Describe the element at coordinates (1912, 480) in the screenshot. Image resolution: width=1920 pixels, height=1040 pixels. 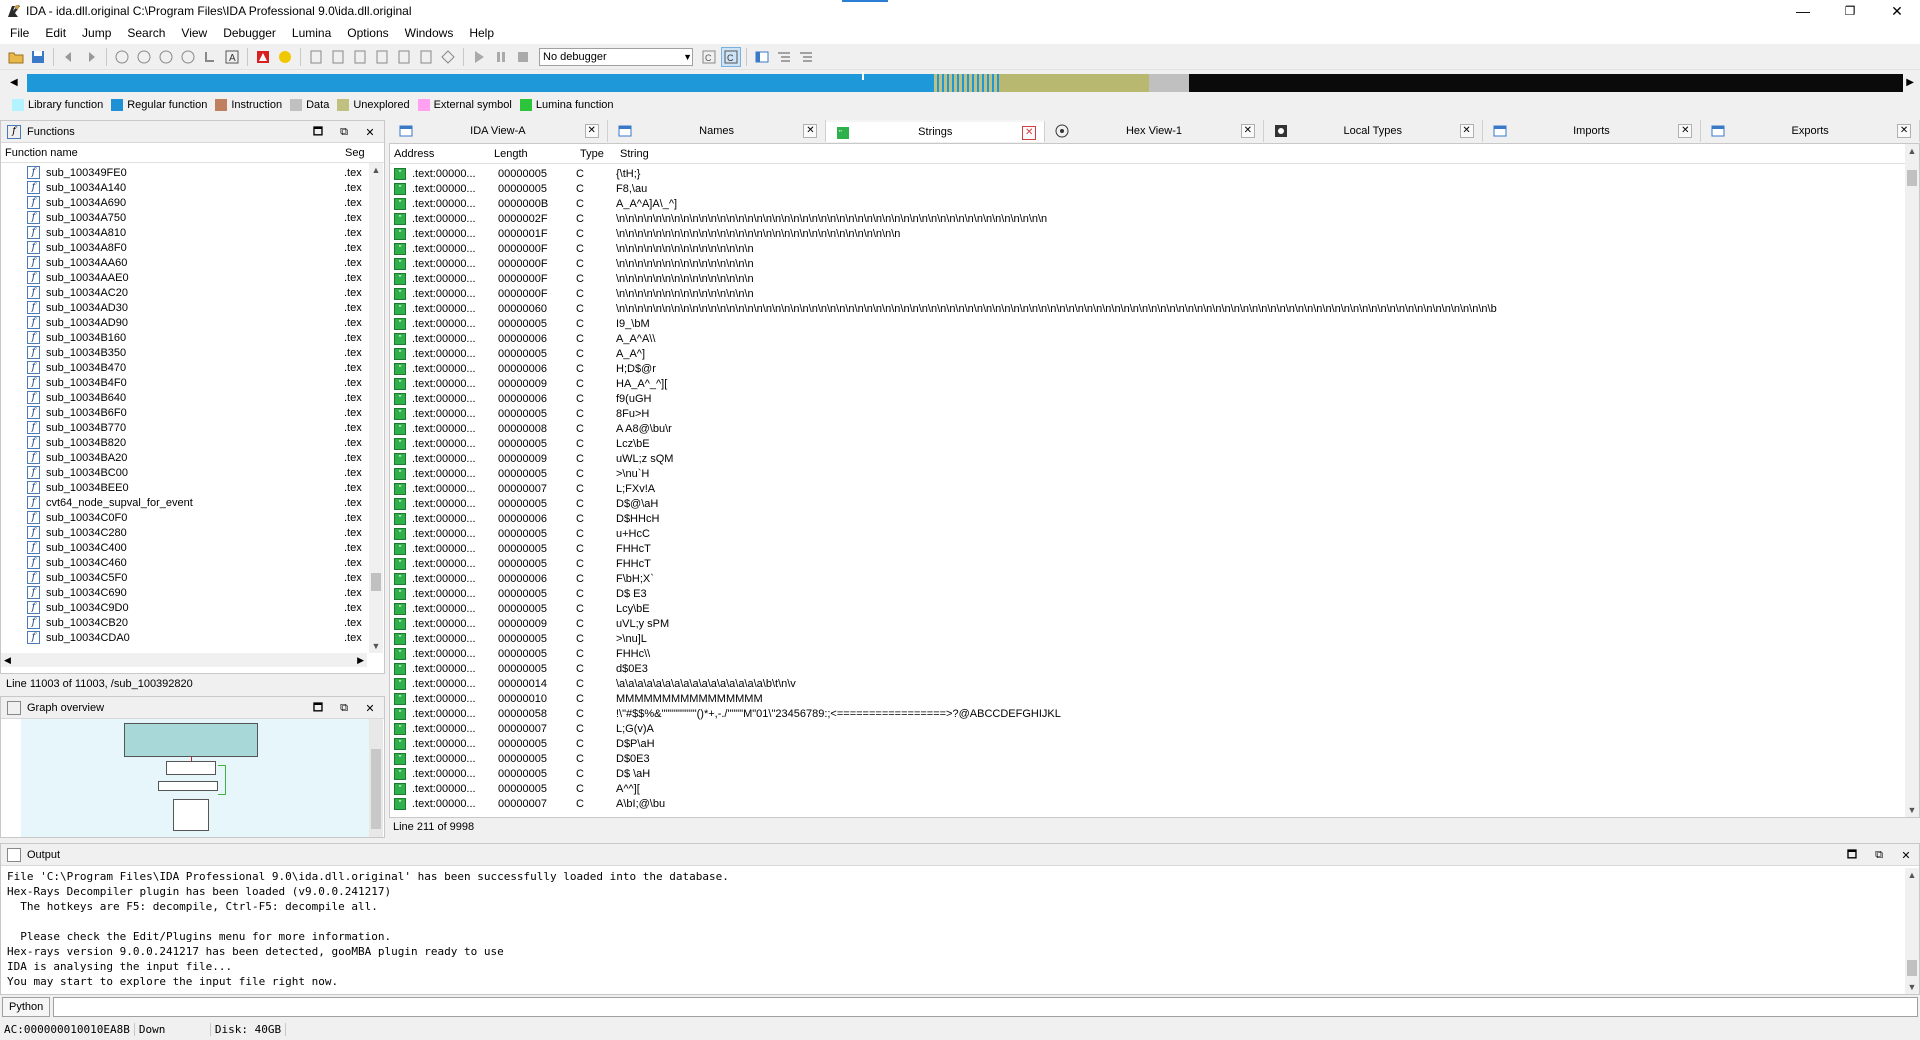
I see `strings-vscroll: ▲ ▼` at that location.